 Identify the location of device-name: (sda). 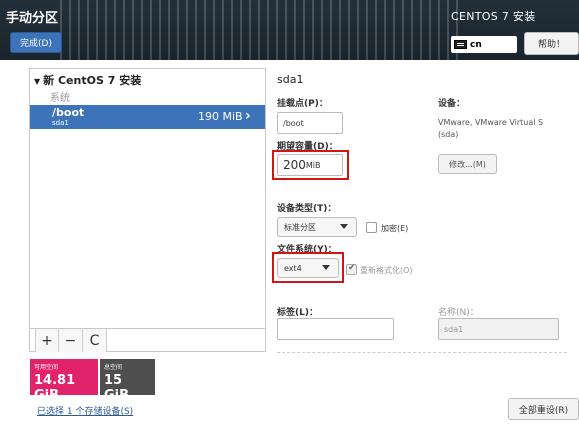
(448, 134).